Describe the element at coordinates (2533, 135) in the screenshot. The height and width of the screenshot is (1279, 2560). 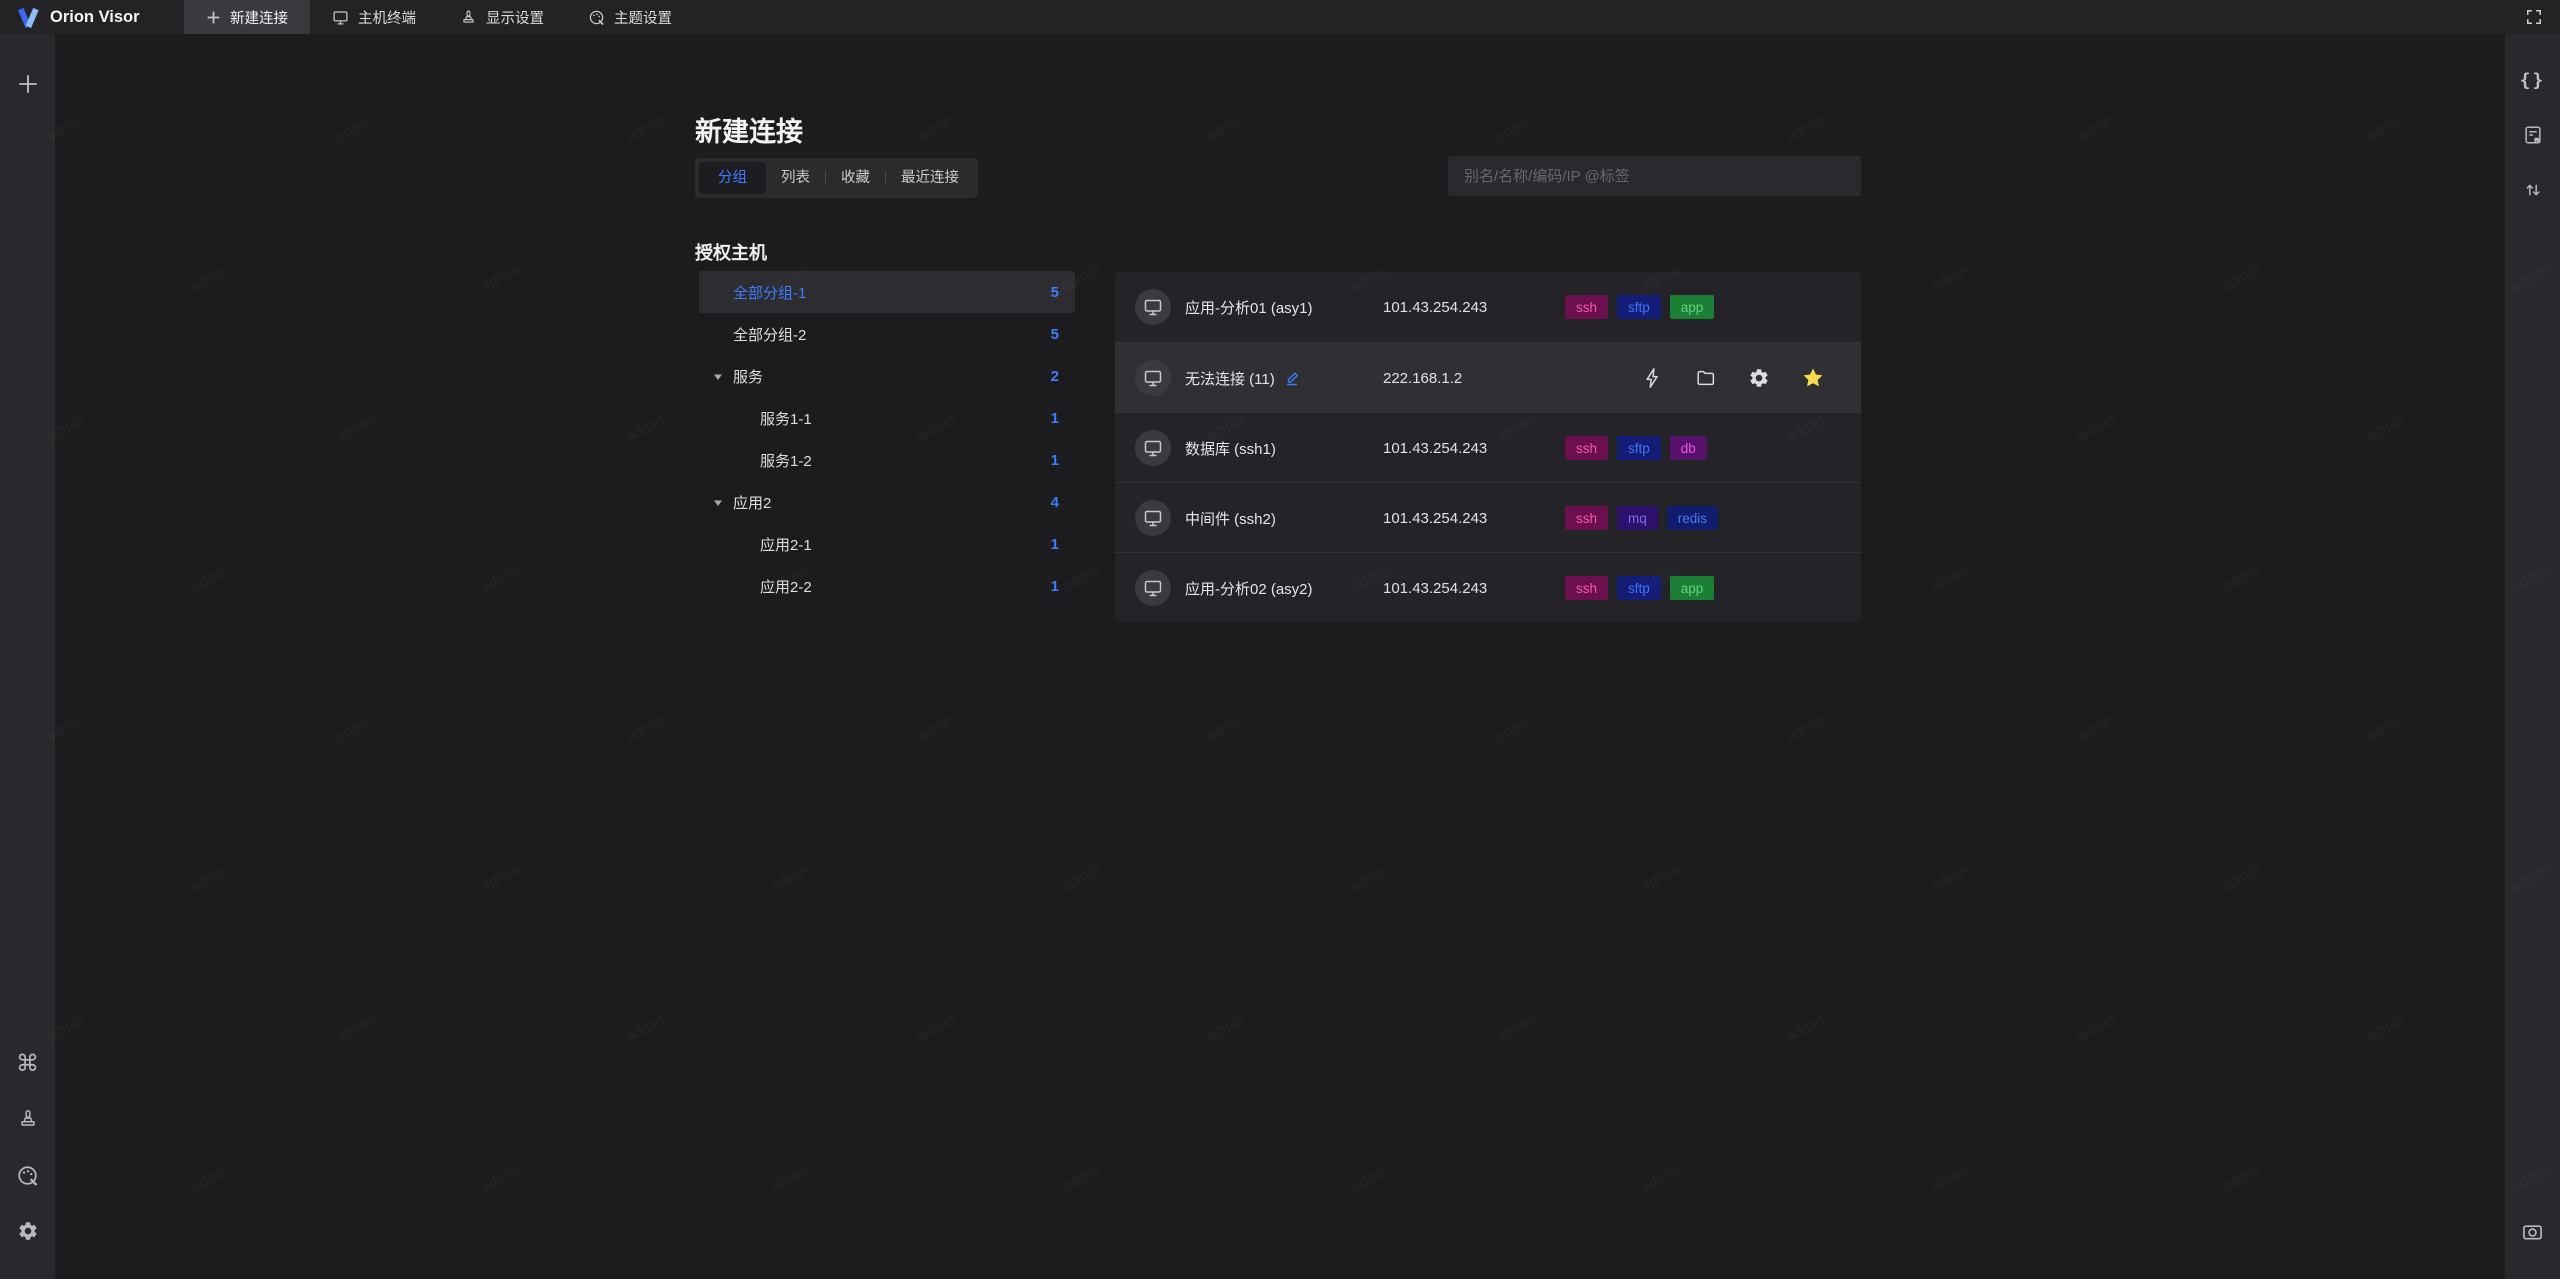
I see `bookmark-document-icon` at that location.